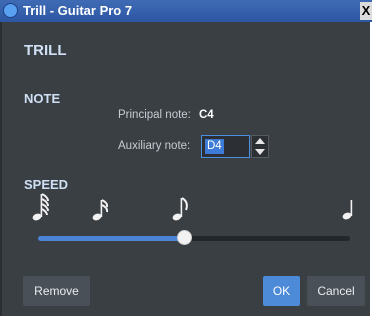  Describe the element at coordinates (260, 152) in the screenshot. I see `spin-down-icon` at that location.